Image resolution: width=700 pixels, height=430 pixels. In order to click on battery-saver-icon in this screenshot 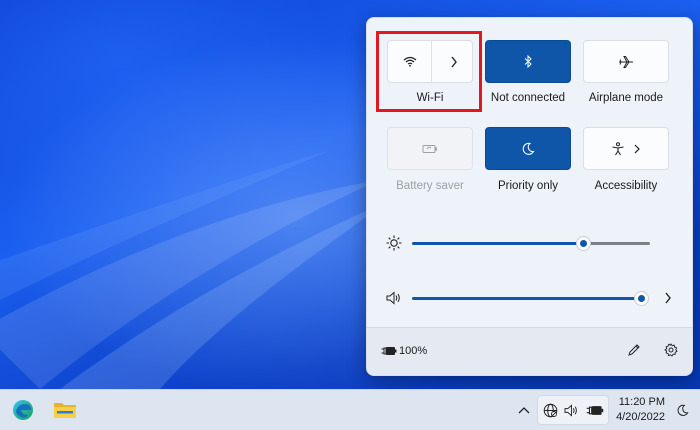, I will do `click(429, 148)`.